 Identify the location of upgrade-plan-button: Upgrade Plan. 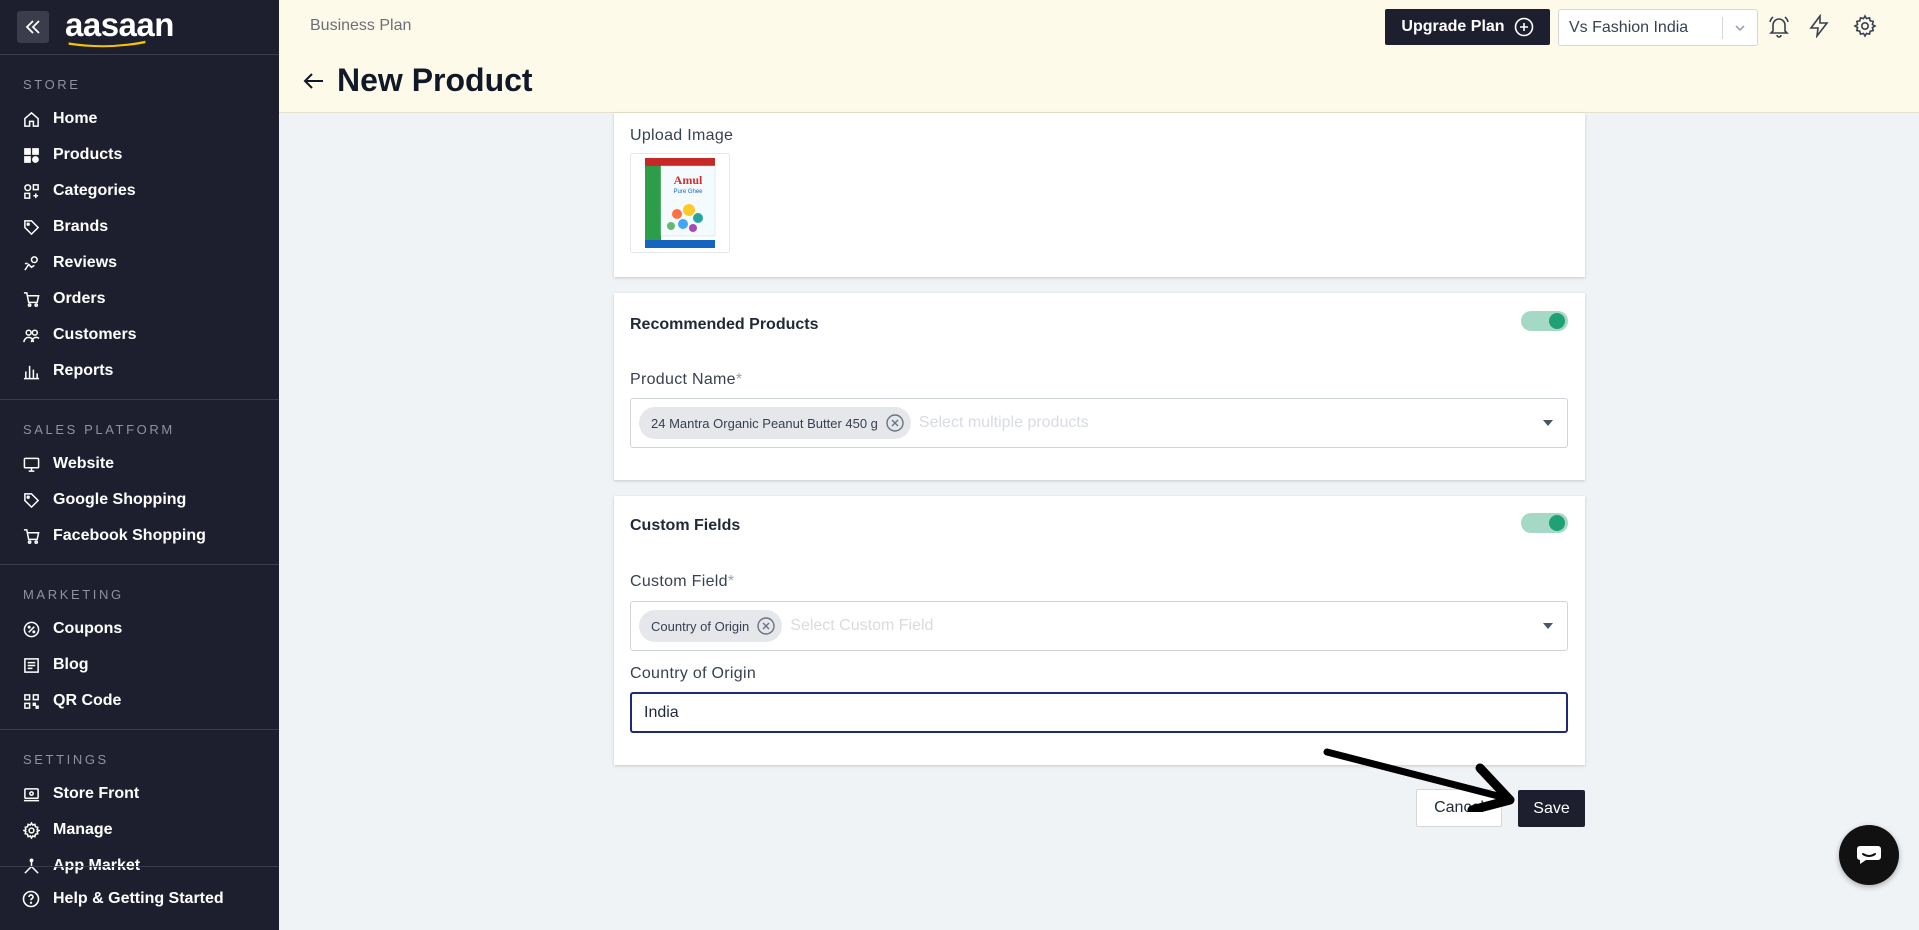
(1467, 27).